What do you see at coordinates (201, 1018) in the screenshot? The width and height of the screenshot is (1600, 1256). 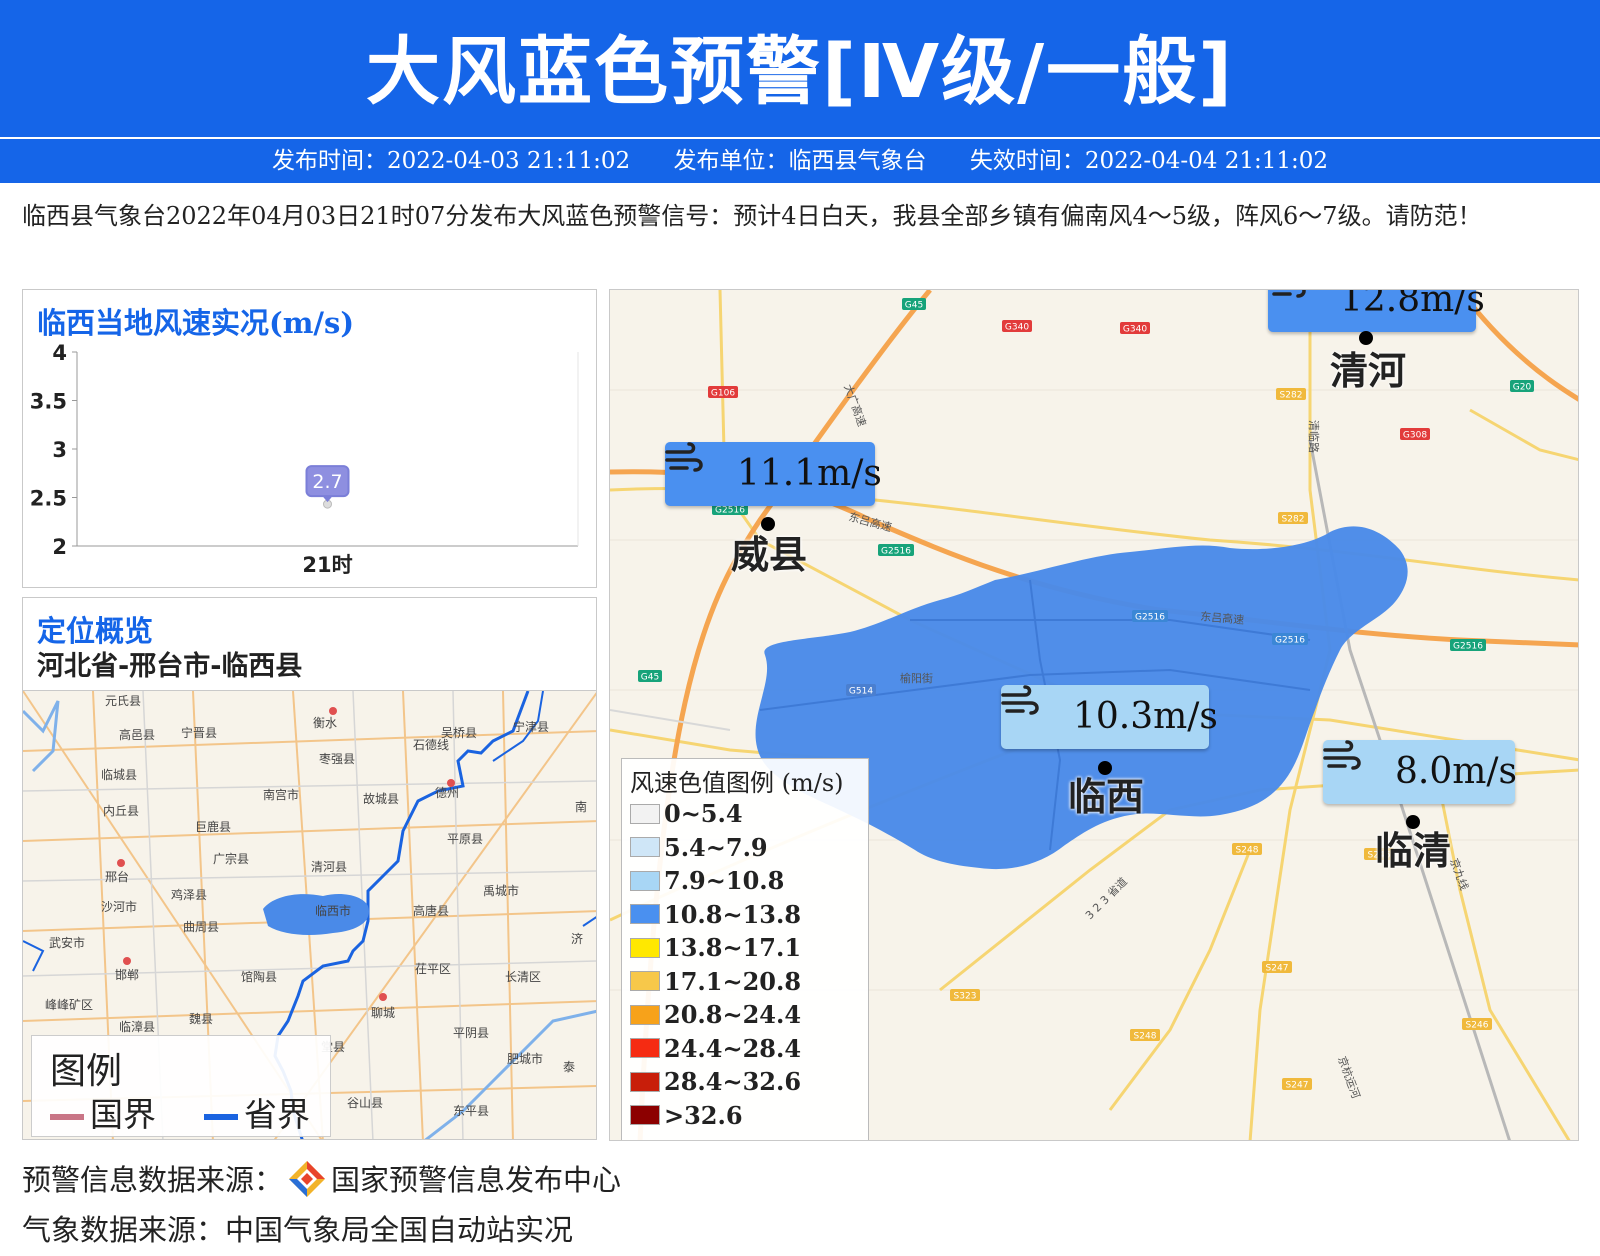 I see `place-label: 魏县` at bounding box center [201, 1018].